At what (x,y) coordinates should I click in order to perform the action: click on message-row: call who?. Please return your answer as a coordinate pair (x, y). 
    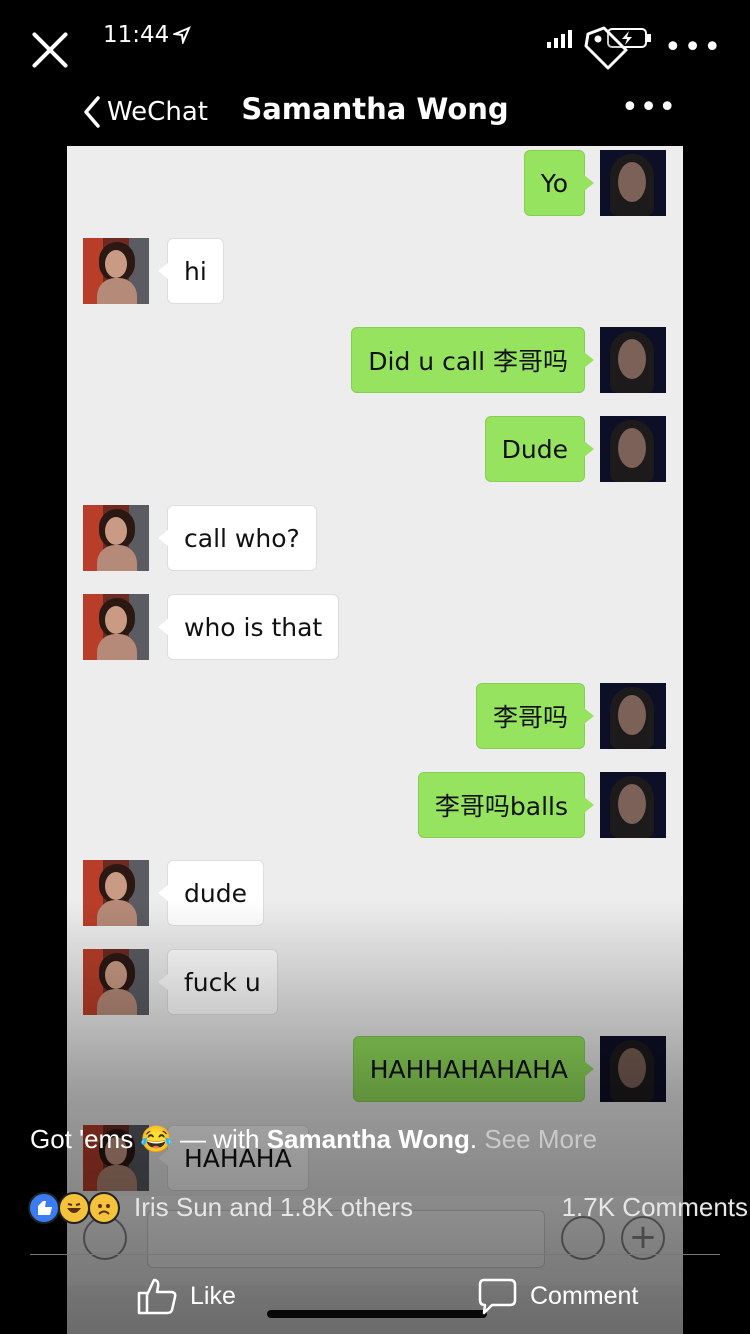
    Looking at the image, I should click on (375, 537).